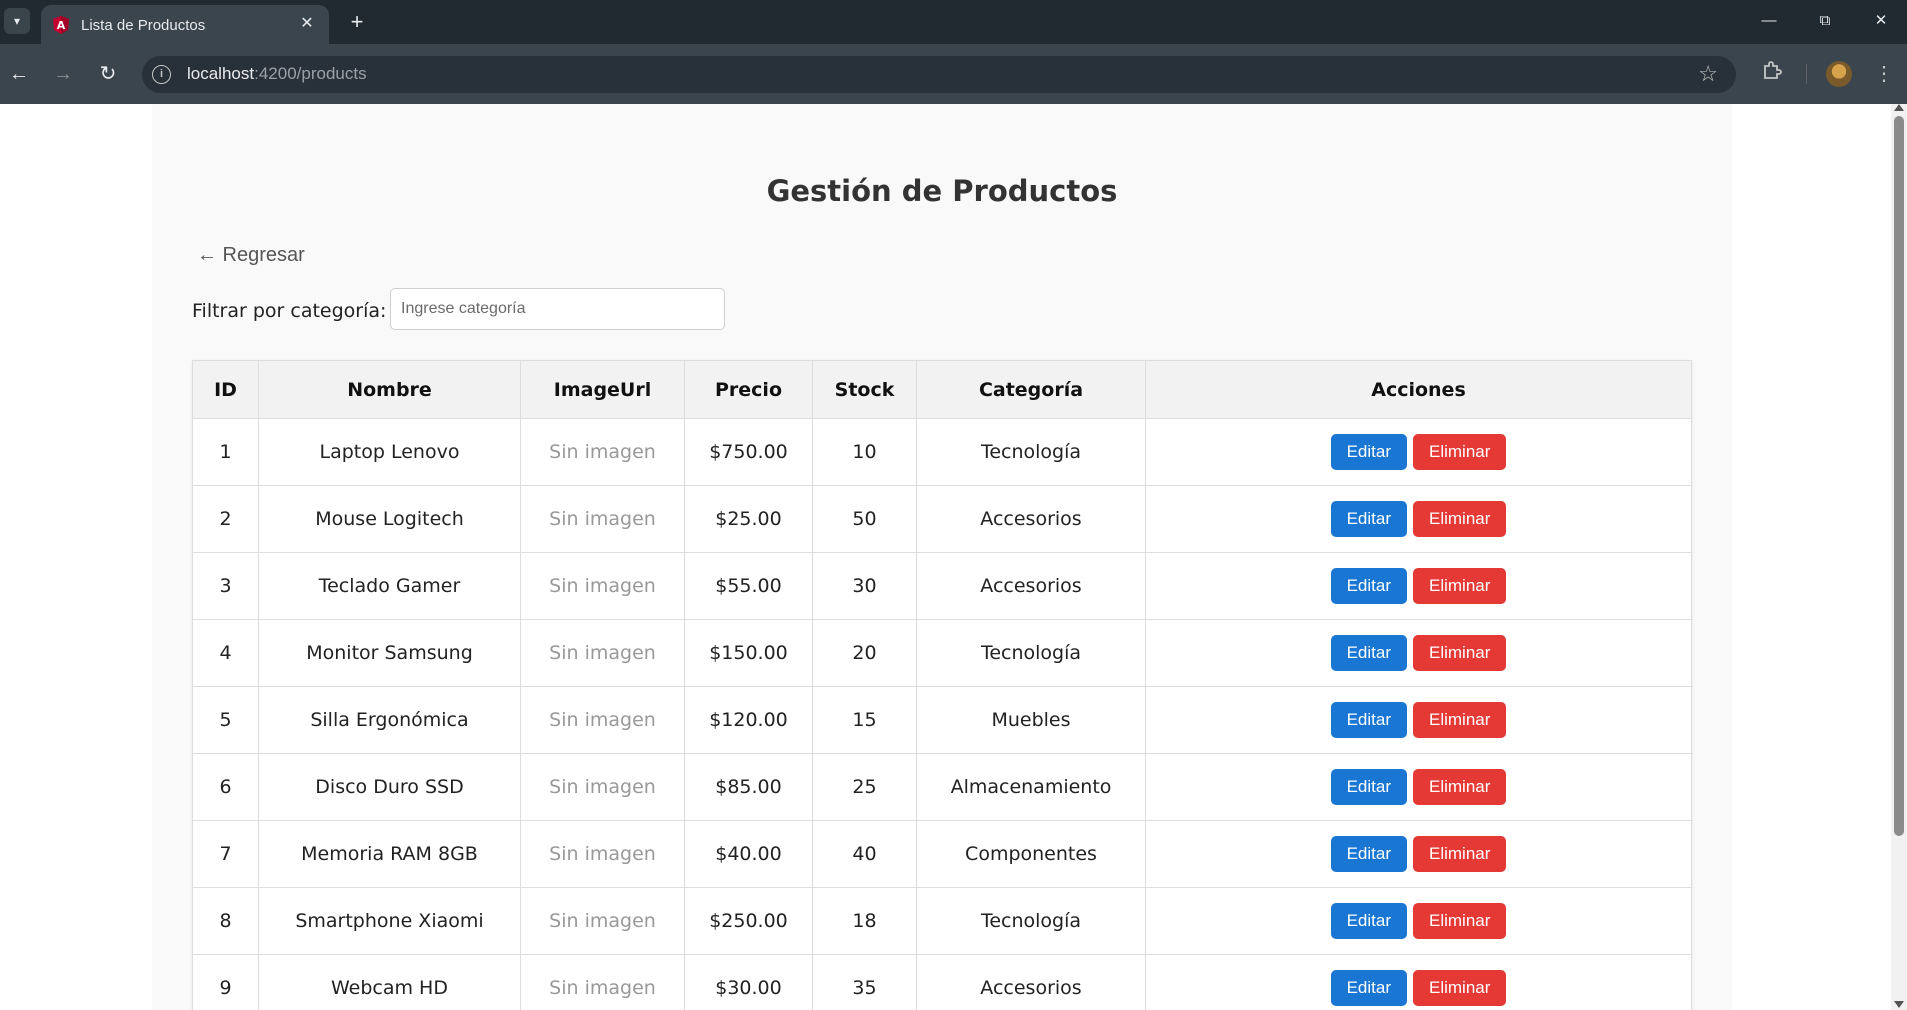 The width and height of the screenshot is (1907, 1010). What do you see at coordinates (225, 921) in the screenshot?
I see `cell-id: 8` at bounding box center [225, 921].